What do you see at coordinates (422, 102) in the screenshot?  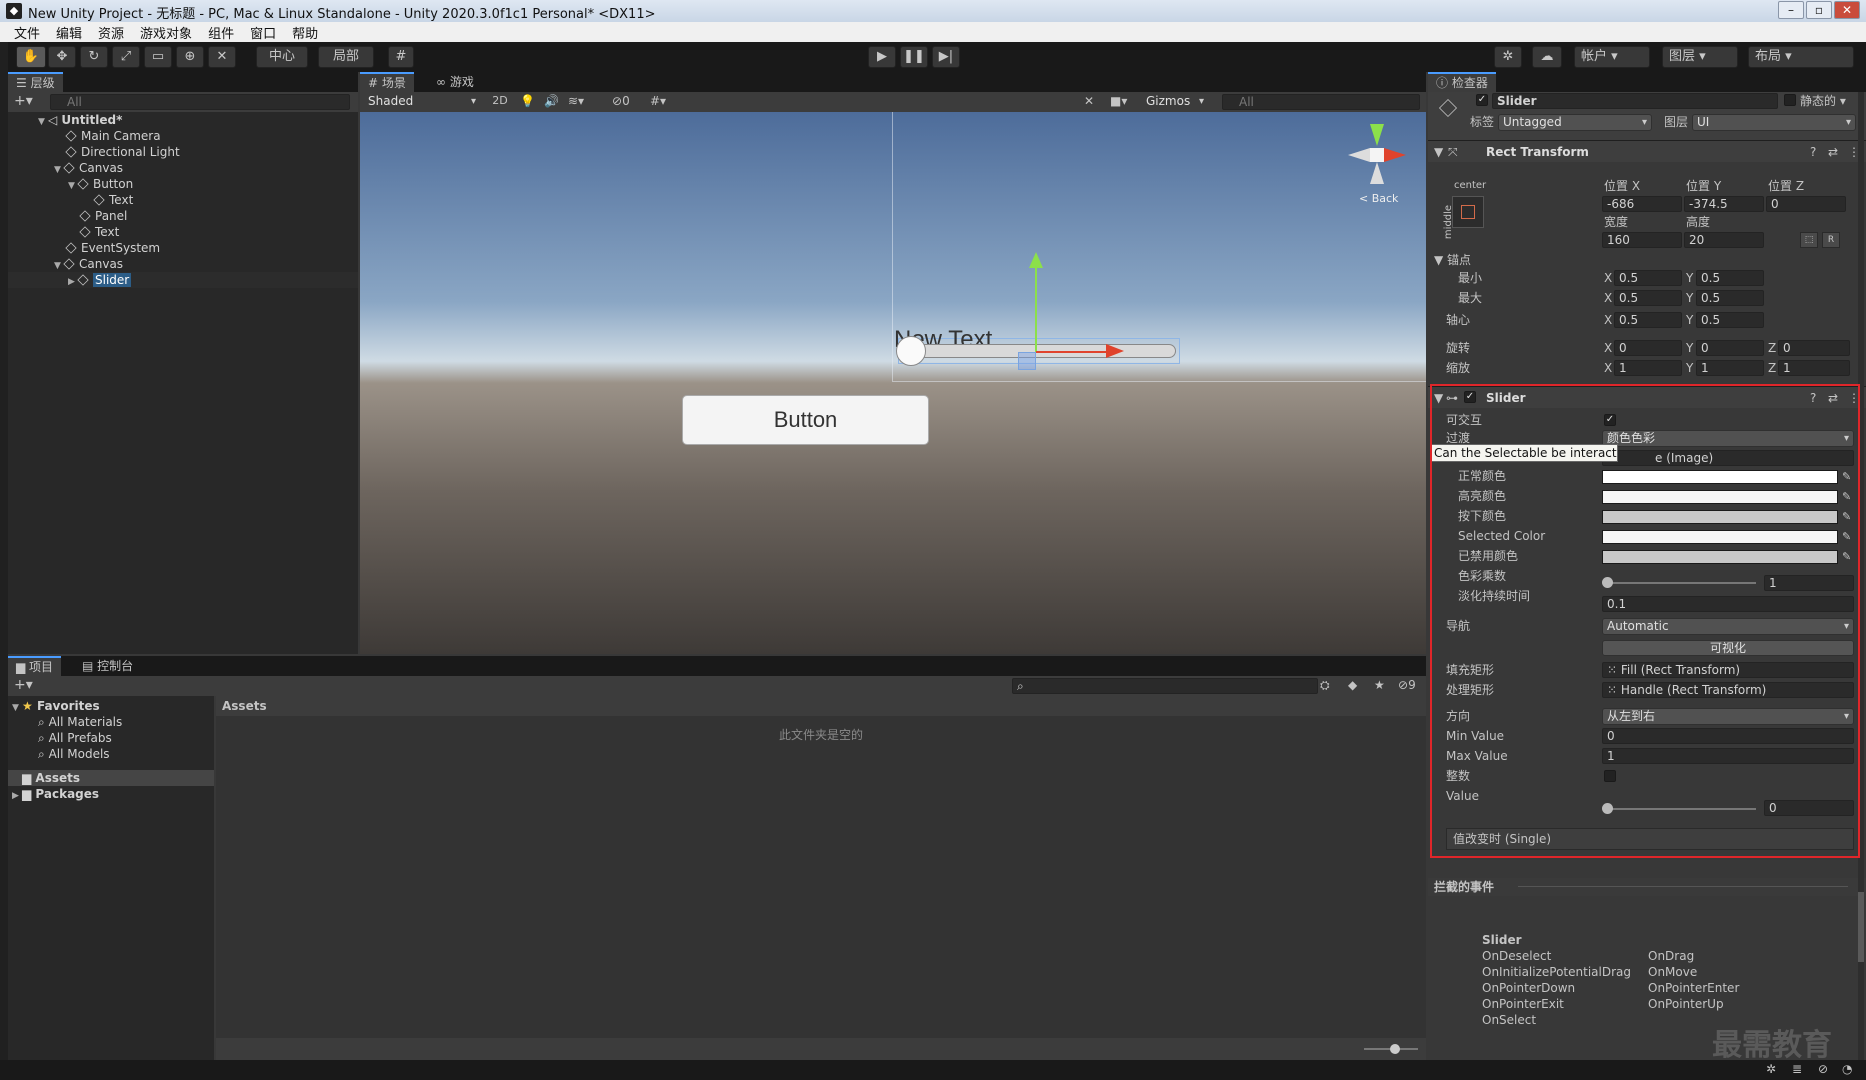 I see `shading-dropdown: Shaded` at bounding box center [422, 102].